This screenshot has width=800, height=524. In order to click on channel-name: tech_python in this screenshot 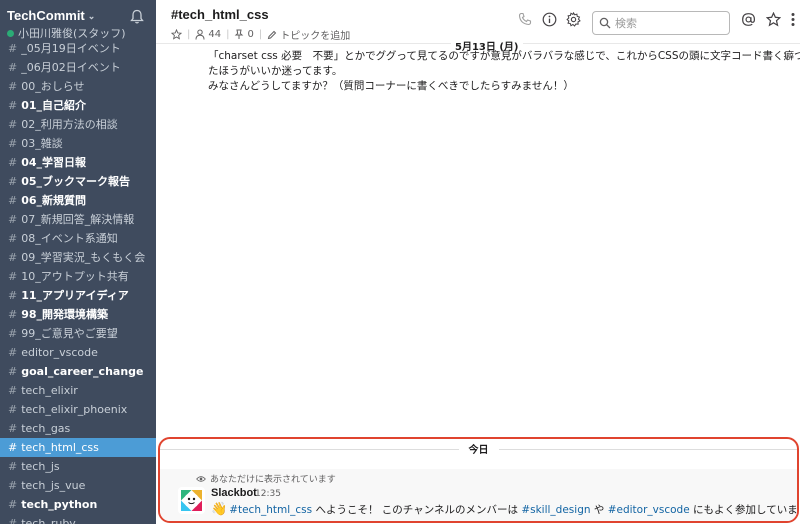, I will do `click(59, 504)`.